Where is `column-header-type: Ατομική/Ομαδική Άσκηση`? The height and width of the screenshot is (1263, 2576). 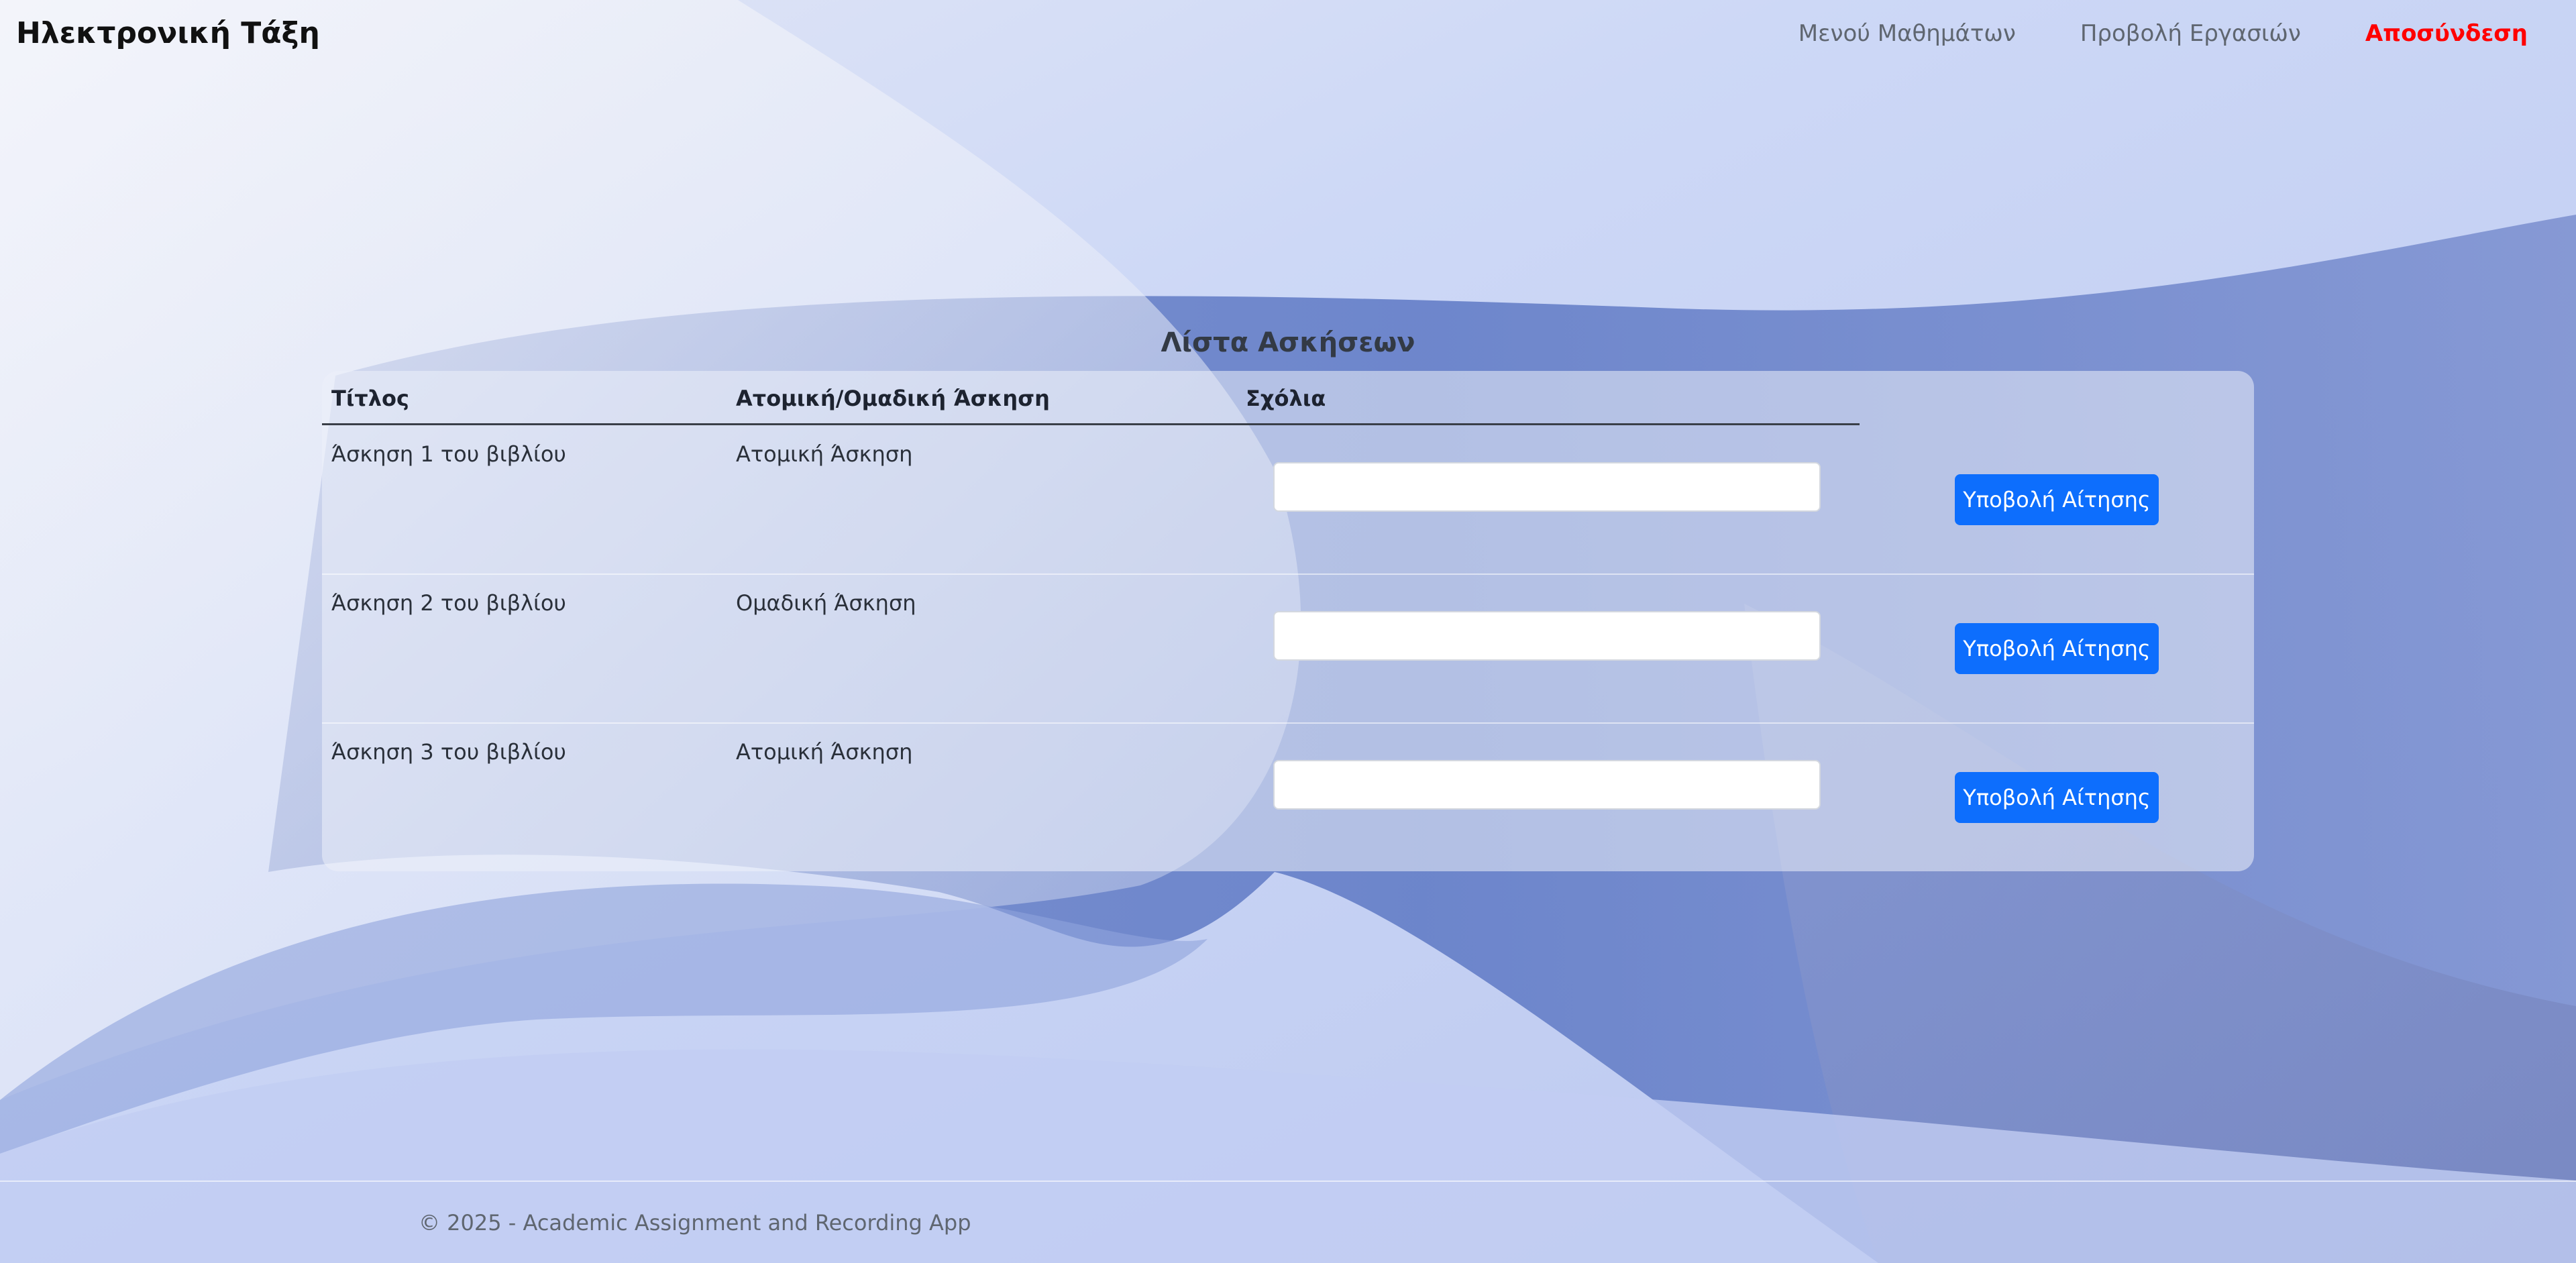 column-header-type: Ατομική/Ομαδική Άσκηση is located at coordinates (893, 398).